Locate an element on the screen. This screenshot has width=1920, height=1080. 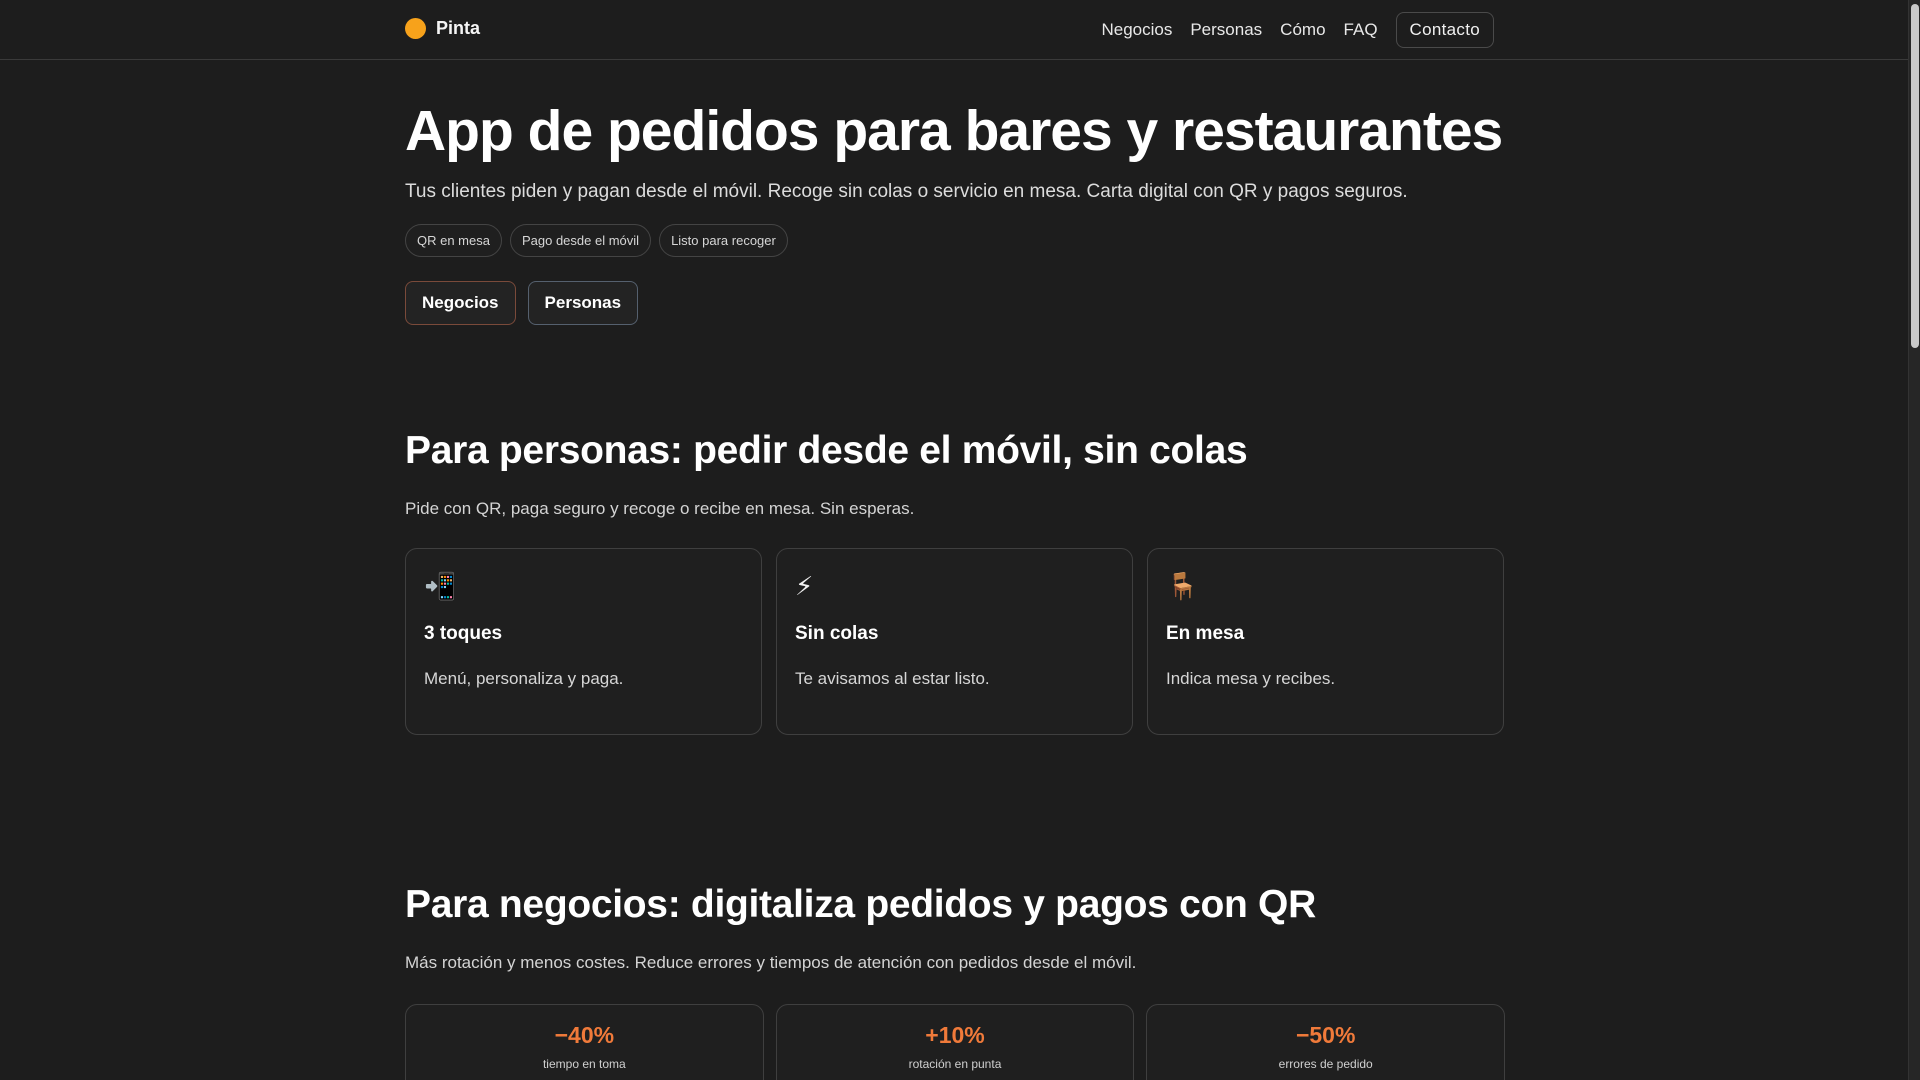
stat-card: −50% errores de pedido is located at coordinates (1326, 1042).